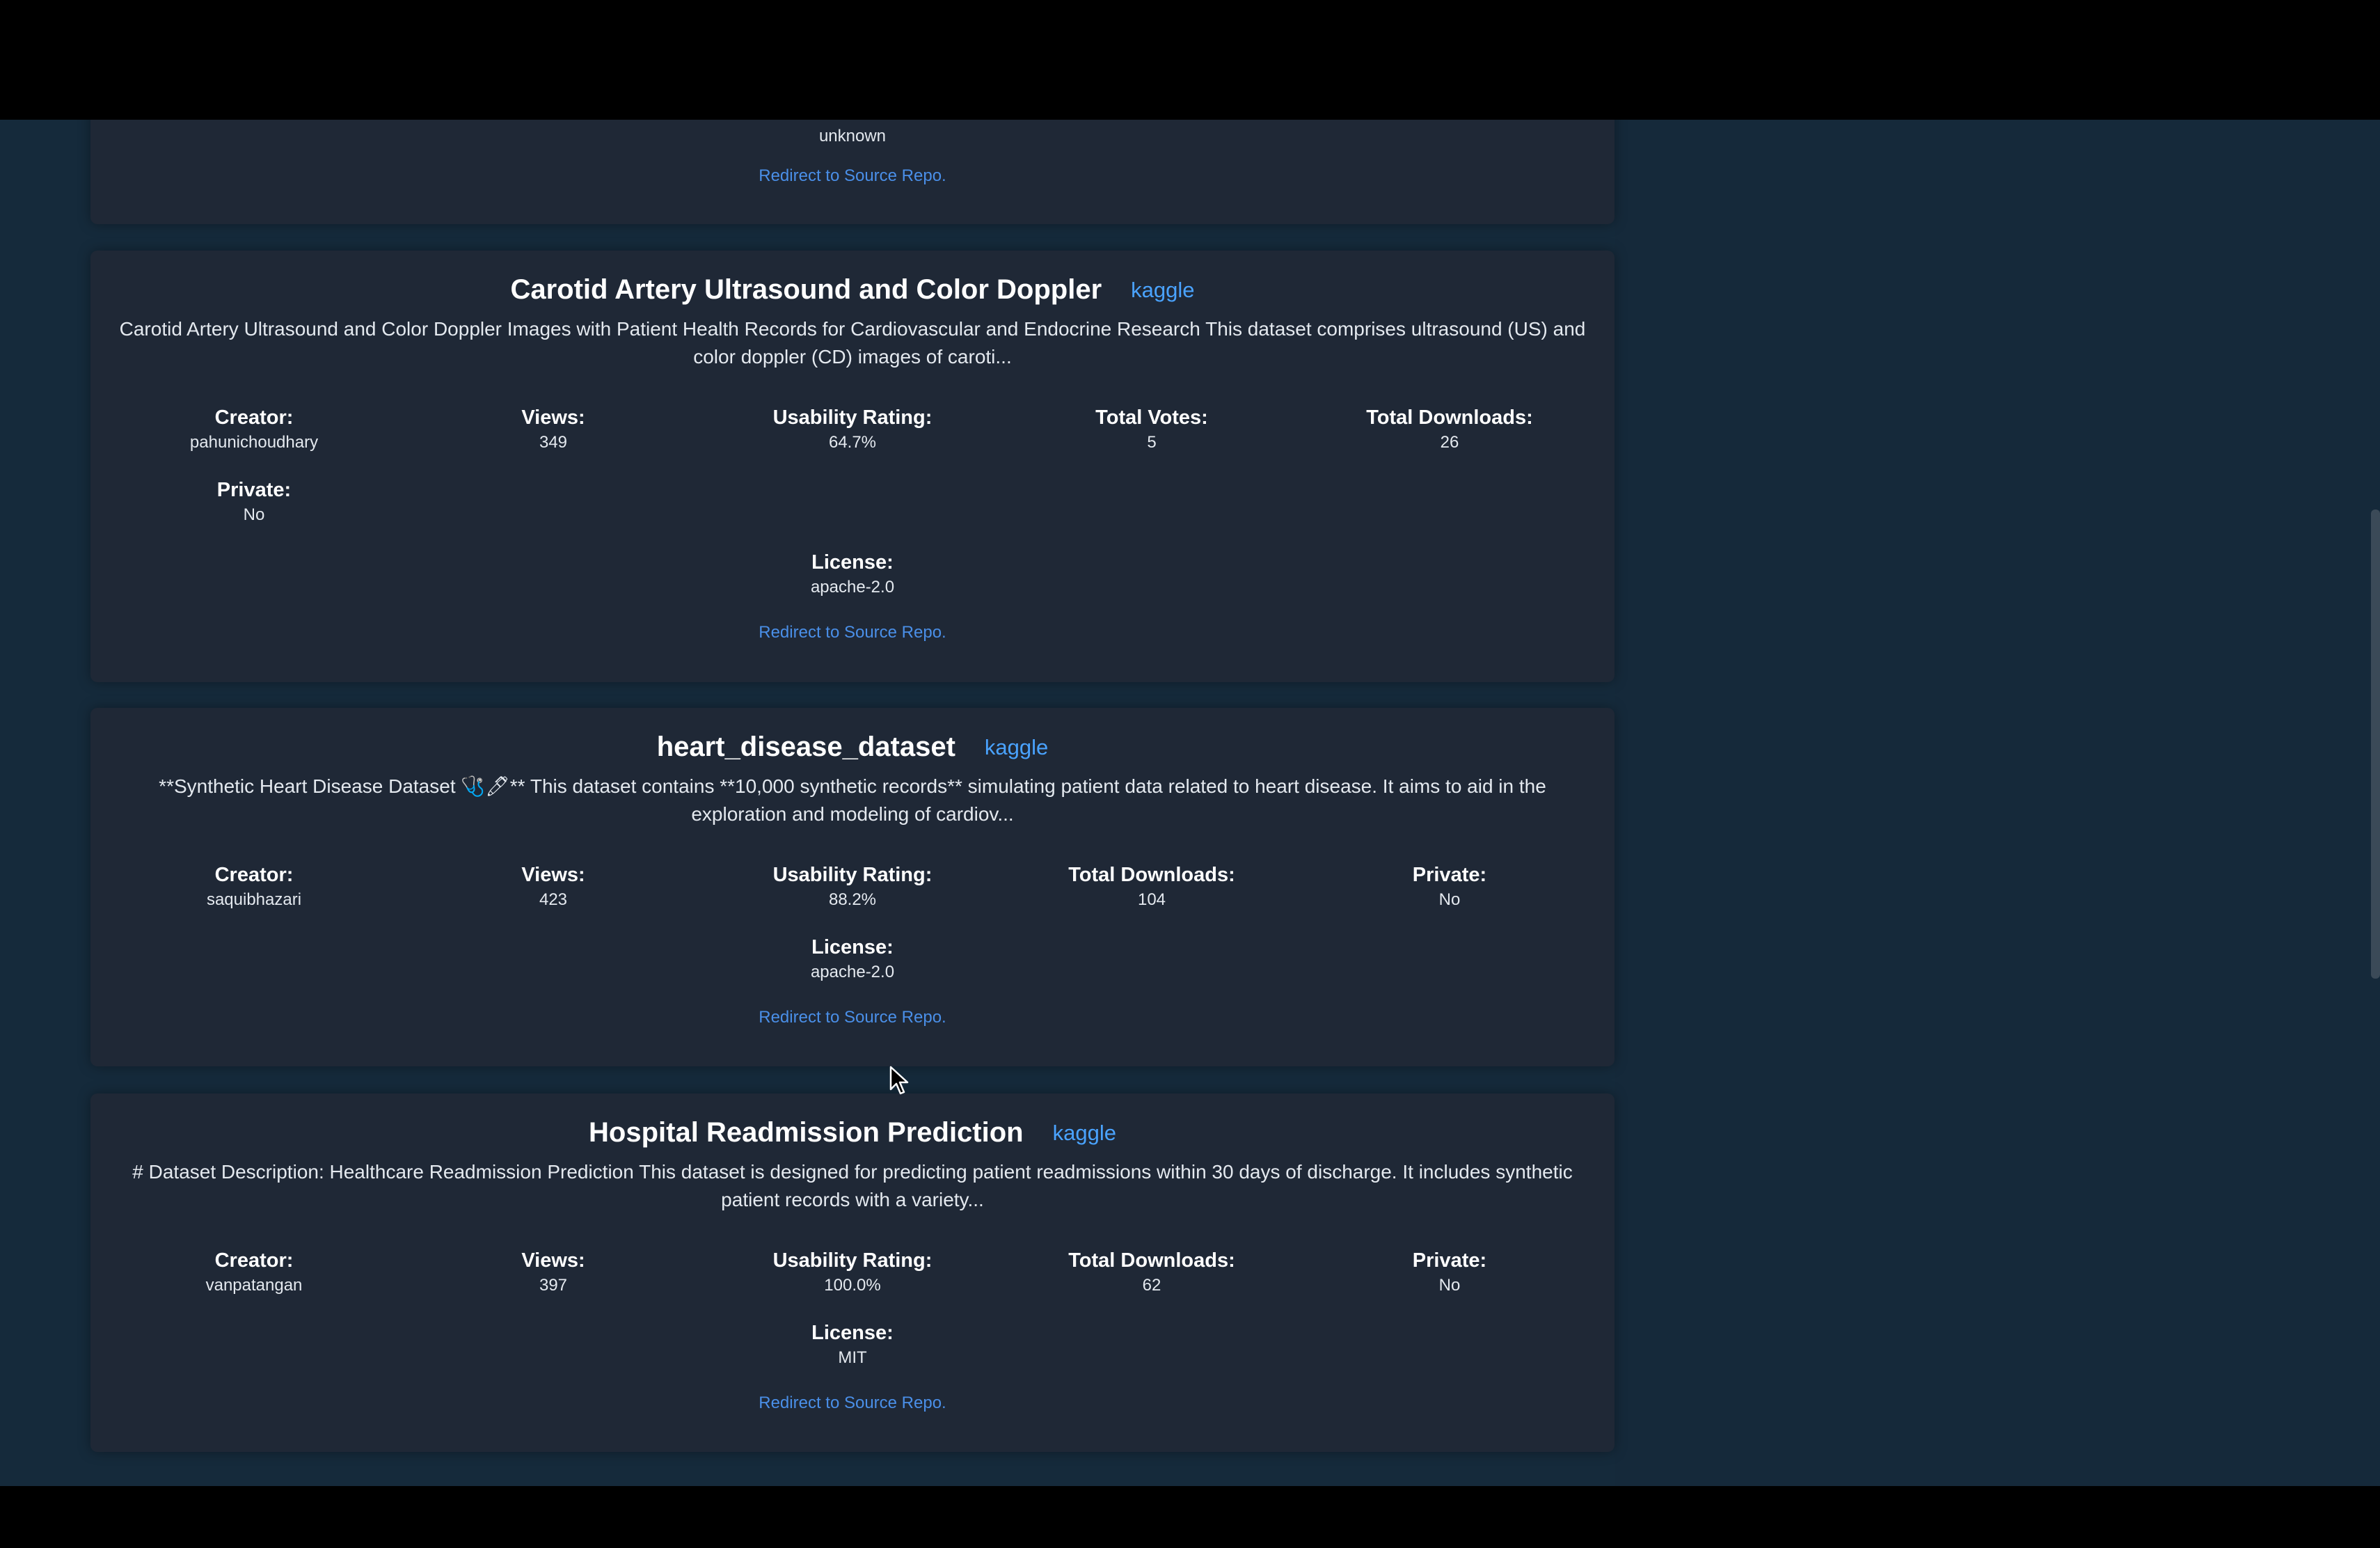 This screenshot has height=1548, width=2380. I want to click on stat-license: License: MIT, so click(852, 1345).